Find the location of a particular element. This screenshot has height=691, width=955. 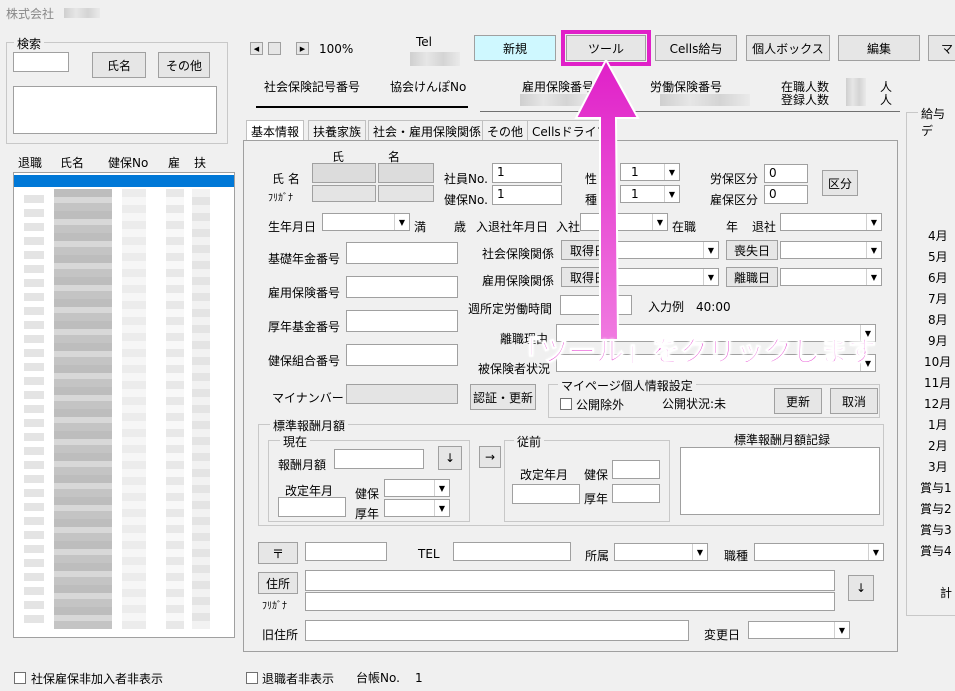

extra-button: マ is located at coordinates (941, 48).